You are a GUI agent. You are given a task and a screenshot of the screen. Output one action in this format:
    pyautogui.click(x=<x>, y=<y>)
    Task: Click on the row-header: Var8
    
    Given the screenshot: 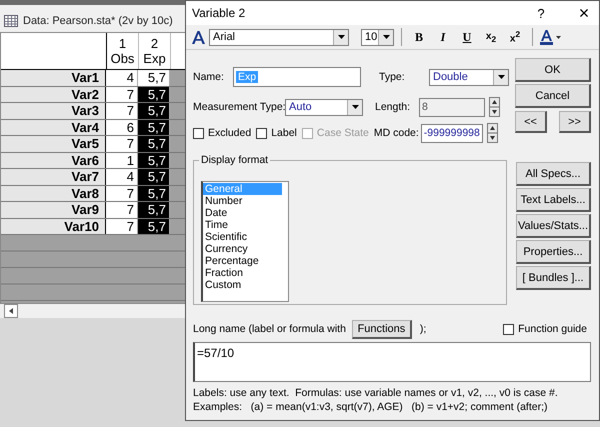 What is the action you would take?
    pyautogui.click(x=53, y=193)
    